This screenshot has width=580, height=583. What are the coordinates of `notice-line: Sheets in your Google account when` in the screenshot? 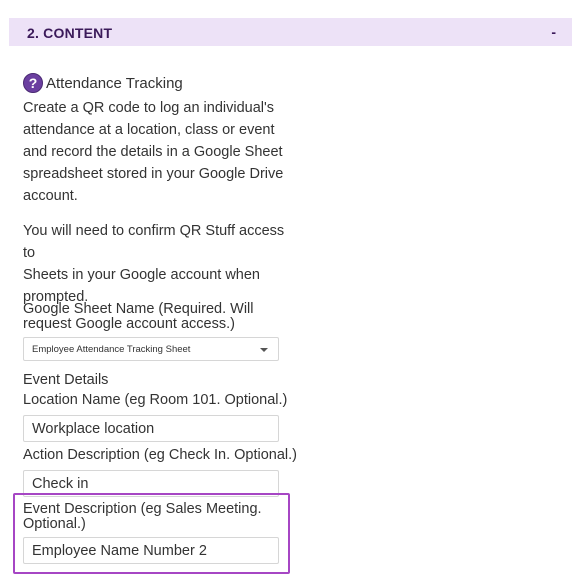 It's located at (141, 275).